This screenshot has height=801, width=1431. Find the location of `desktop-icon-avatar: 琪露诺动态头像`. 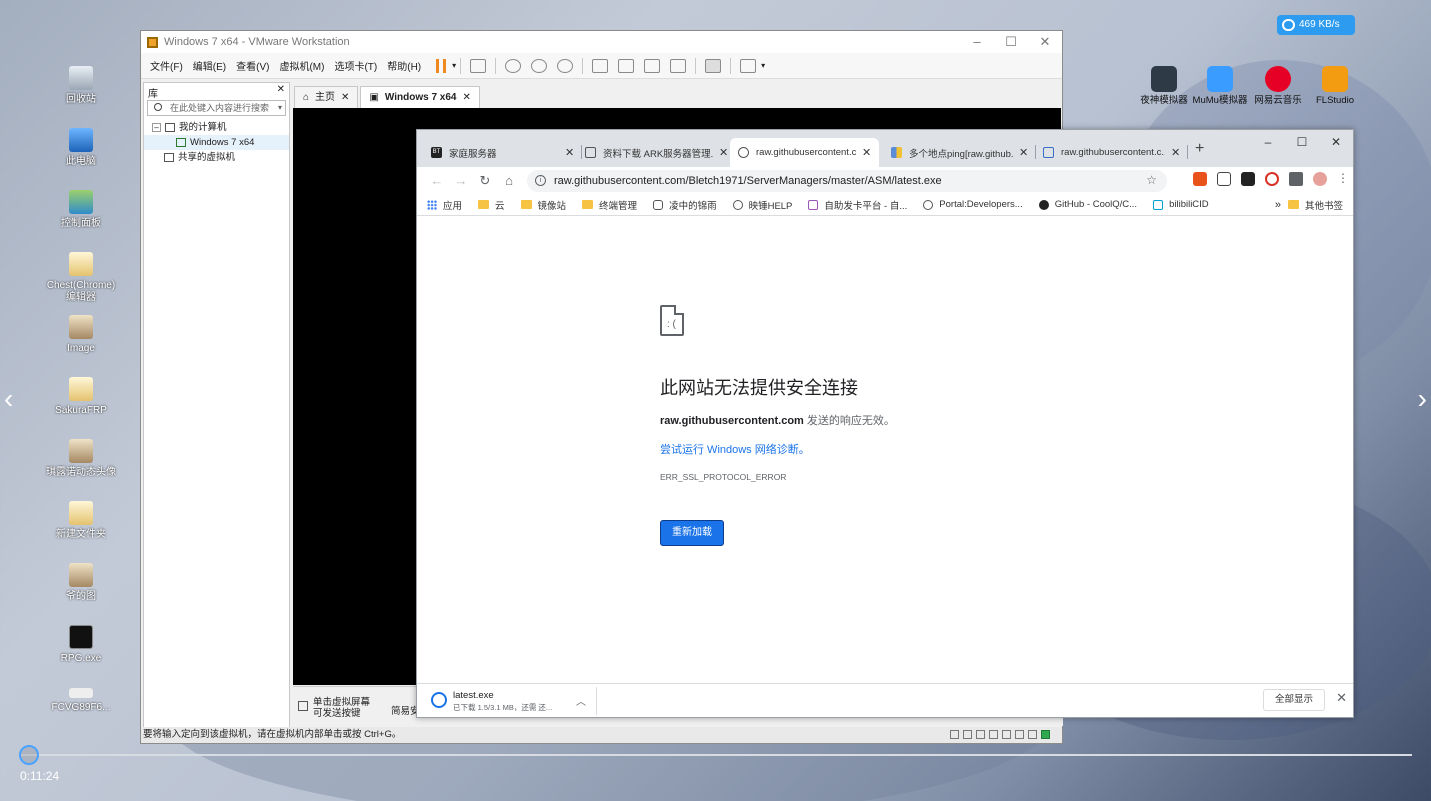

desktop-icon-avatar: 琪露诺动态头像 is located at coordinates (81, 459).